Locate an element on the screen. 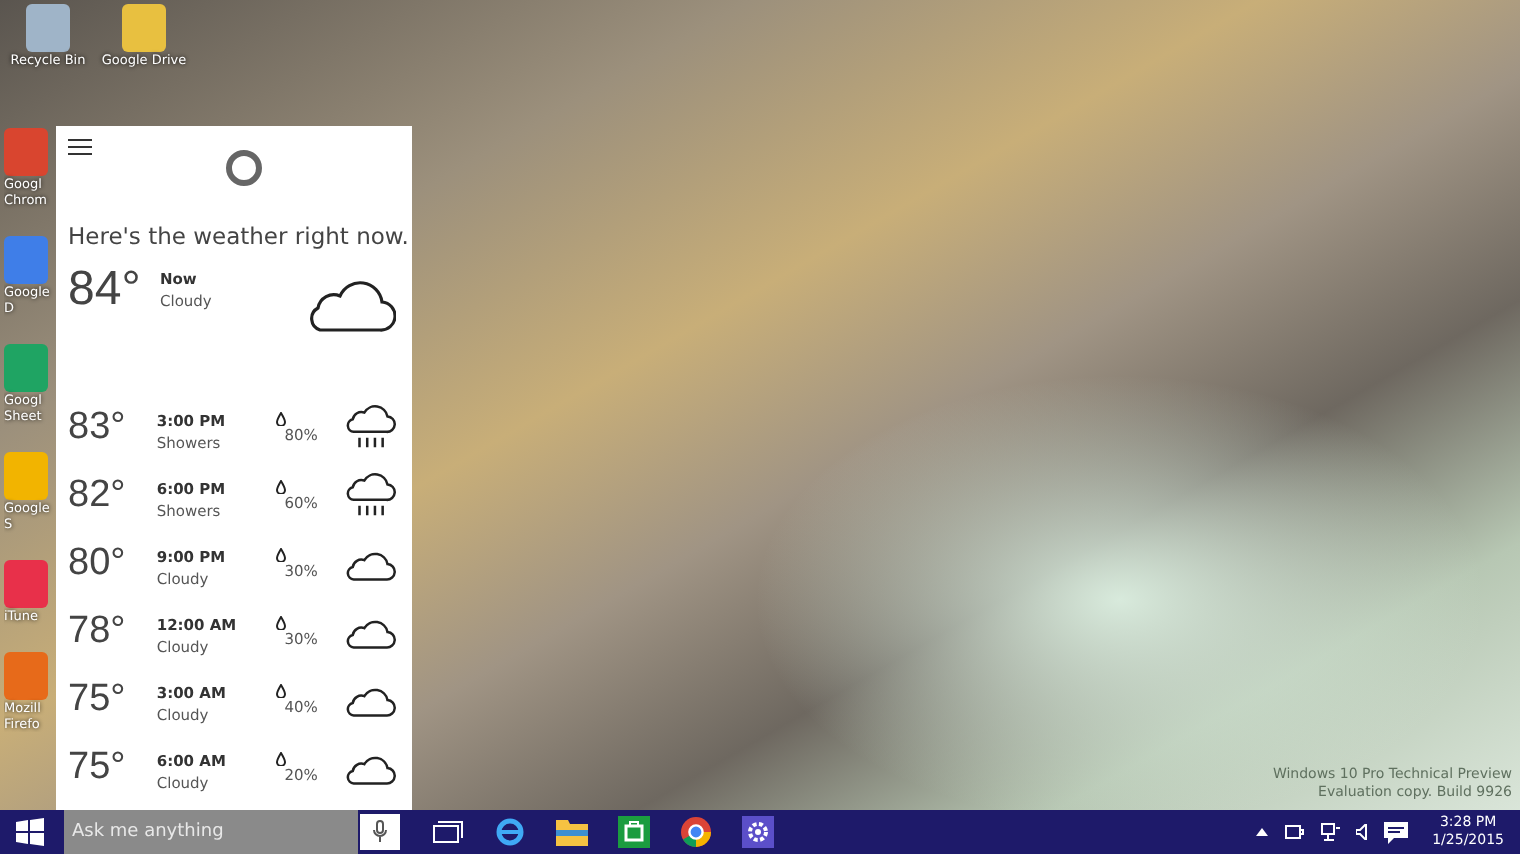  microphone-button is located at coordinates (380, 832).